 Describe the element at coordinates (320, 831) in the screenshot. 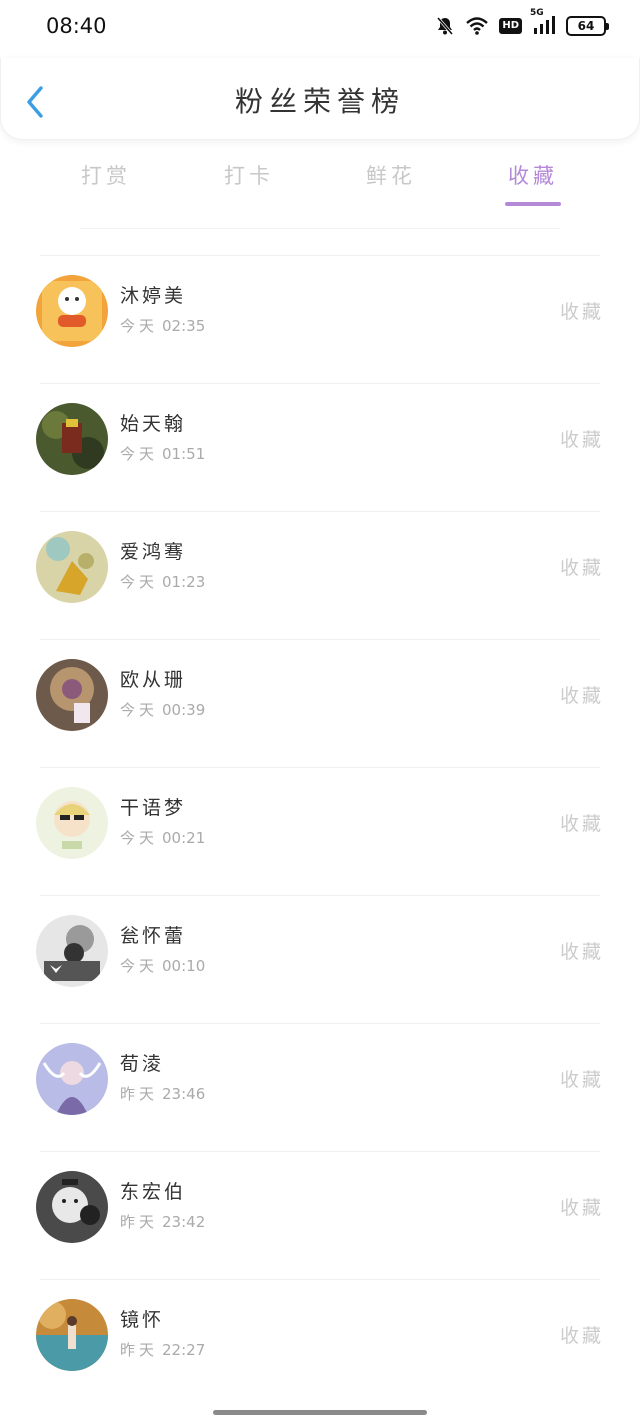

I see `list-item: 干语梦 今天 00:21 收藏` at that location.